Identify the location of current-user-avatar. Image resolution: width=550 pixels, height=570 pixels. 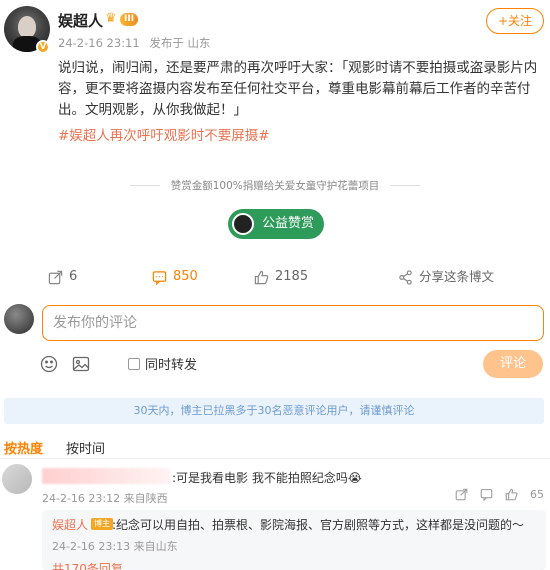
(19, 319).